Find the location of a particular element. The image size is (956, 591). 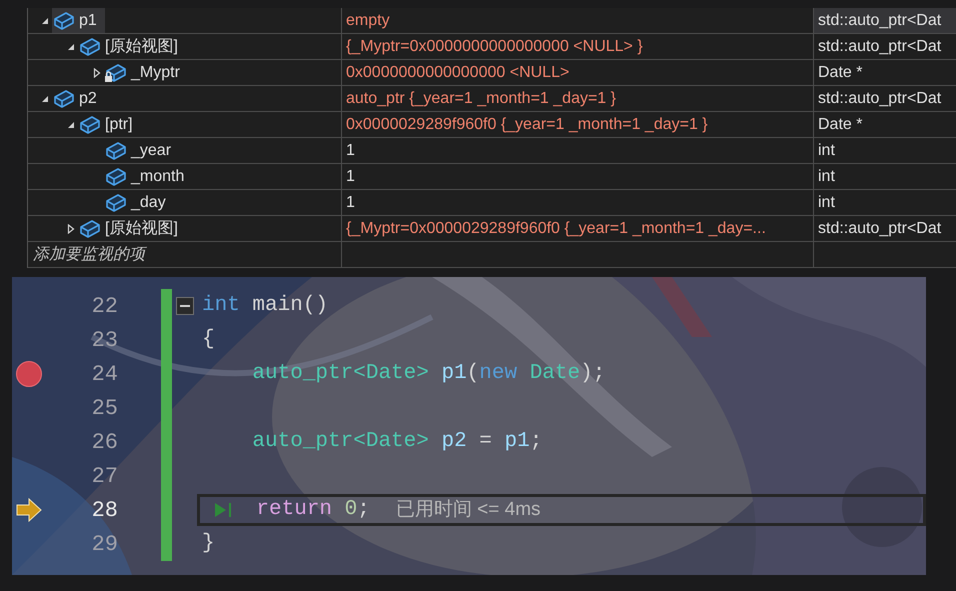

variable-name: [ptr] is located at coordinates (119, 124).